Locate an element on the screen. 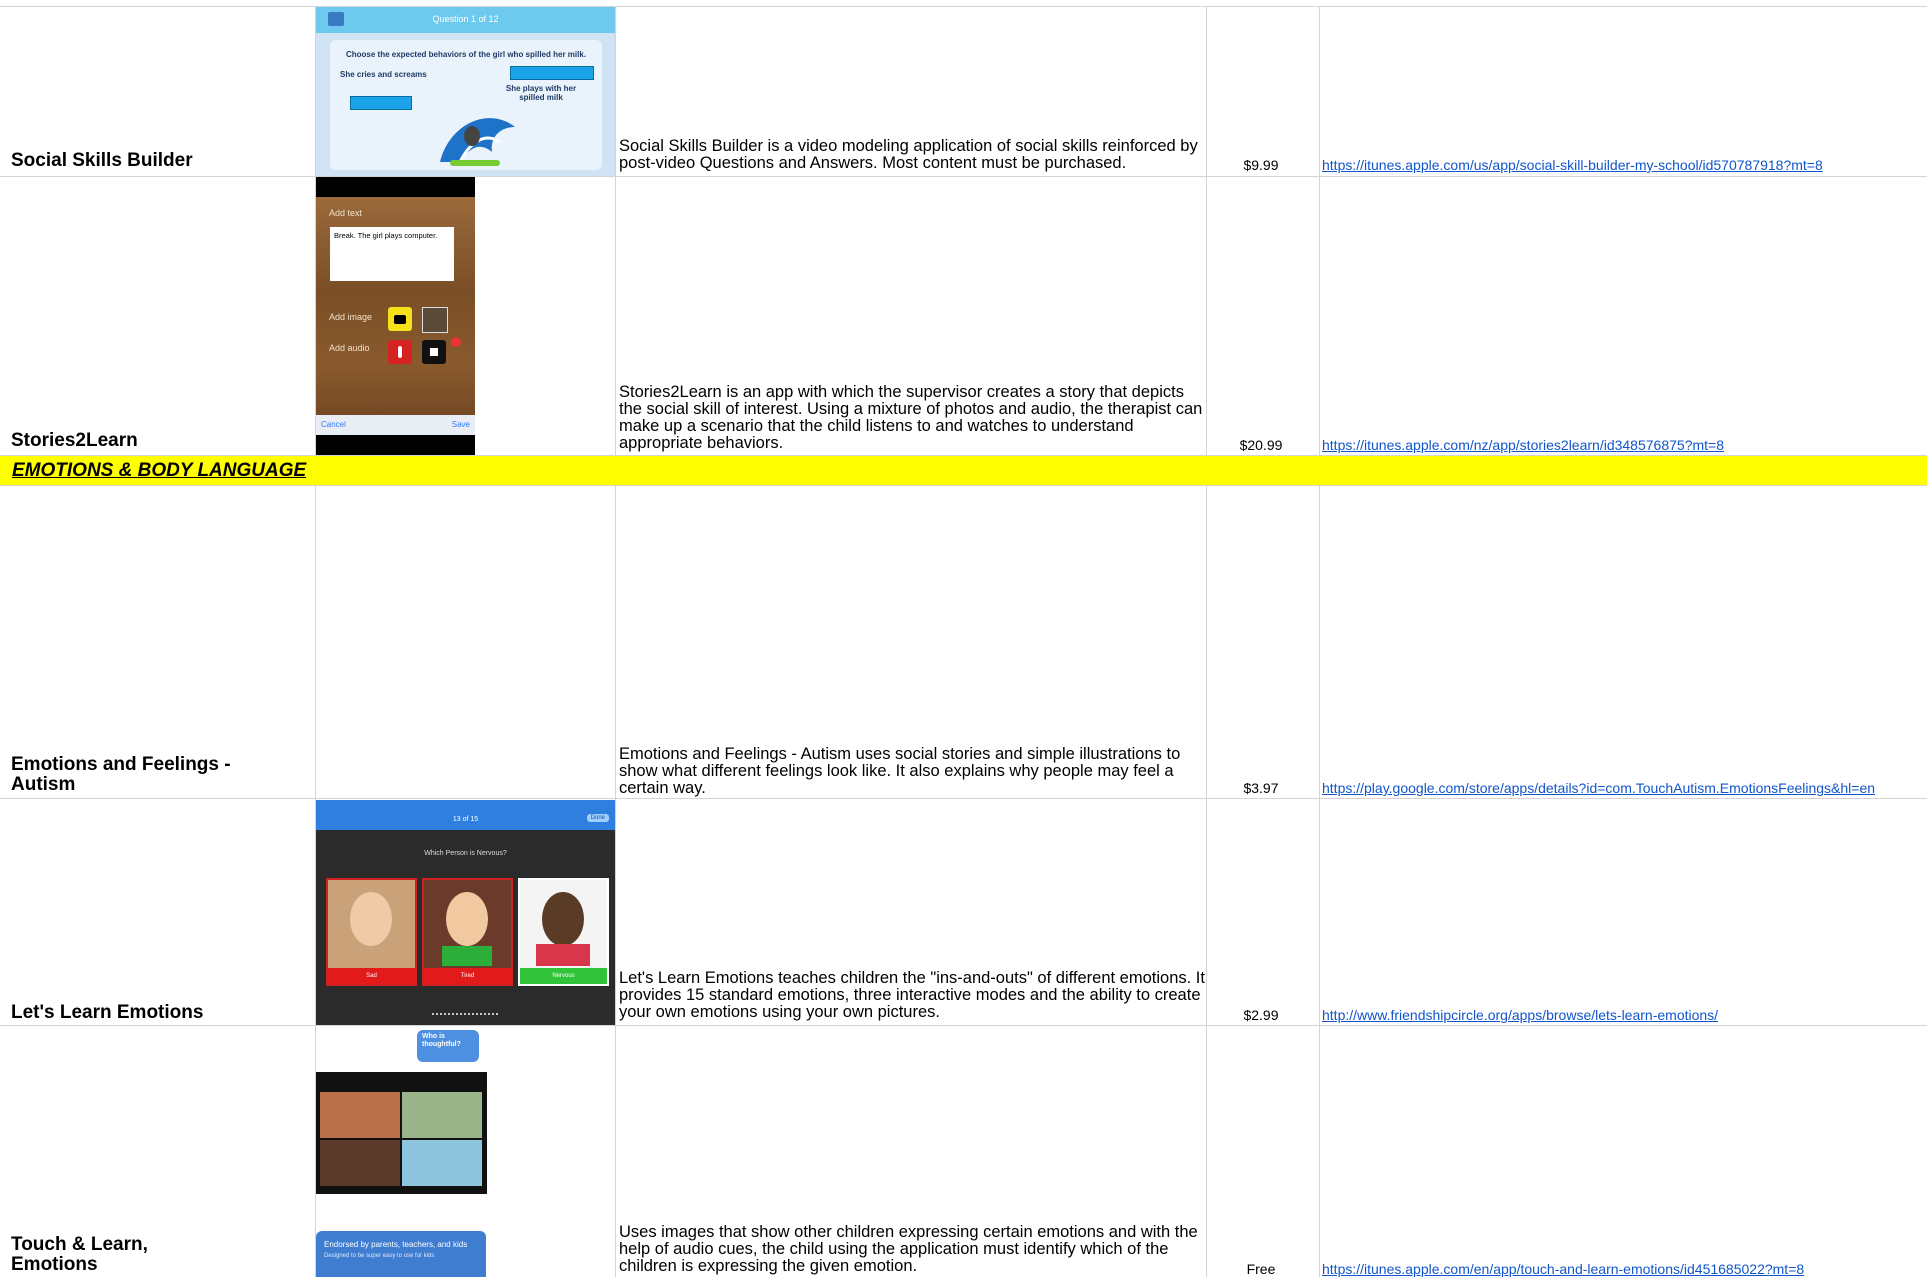 The height and width of the screenshot is (1277, 1927). face-photo-sad: Sad is located at coordinates (371, 932).